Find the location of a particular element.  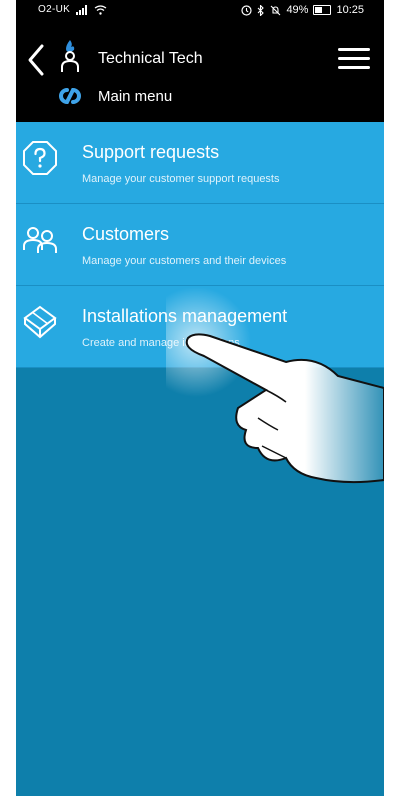

hamburger-menu-button is located at coordinates (354, 60).